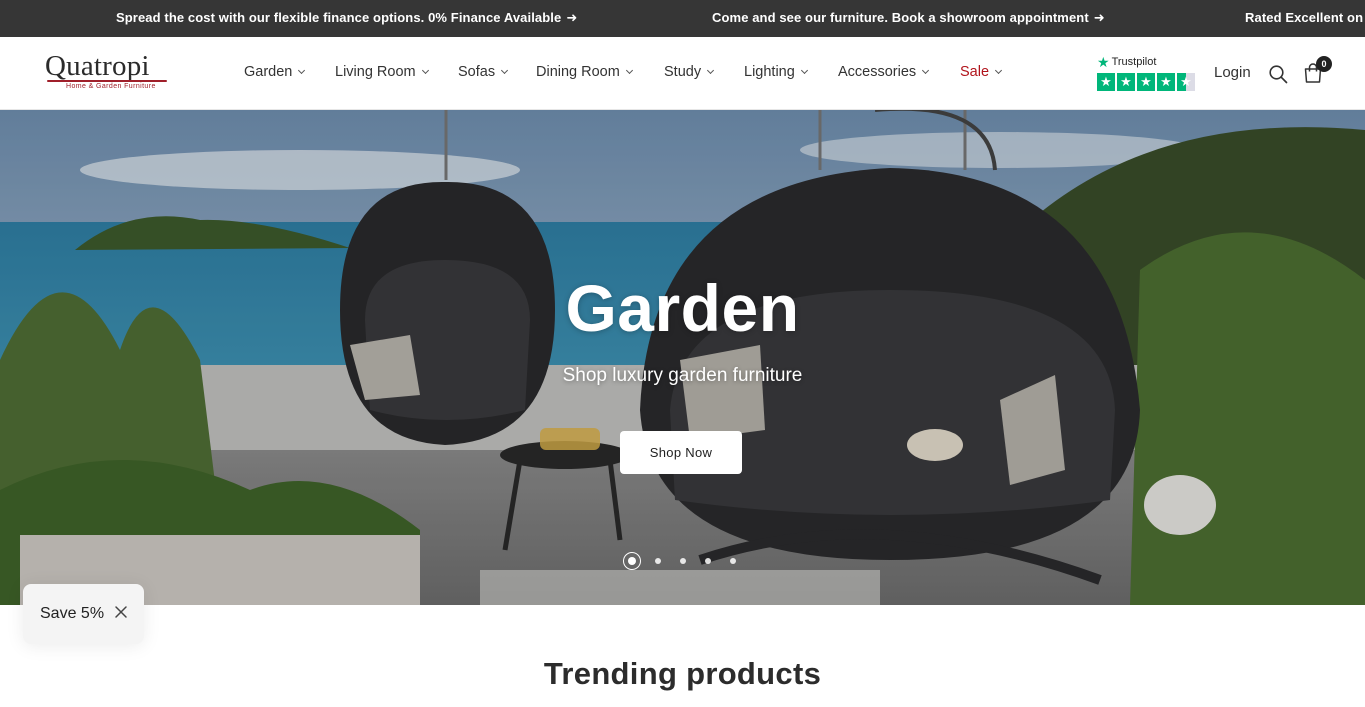 This screenshot has height=707, width=1365. I want to click on nav-item-dining-room: Dining Room, so click(584, 72).